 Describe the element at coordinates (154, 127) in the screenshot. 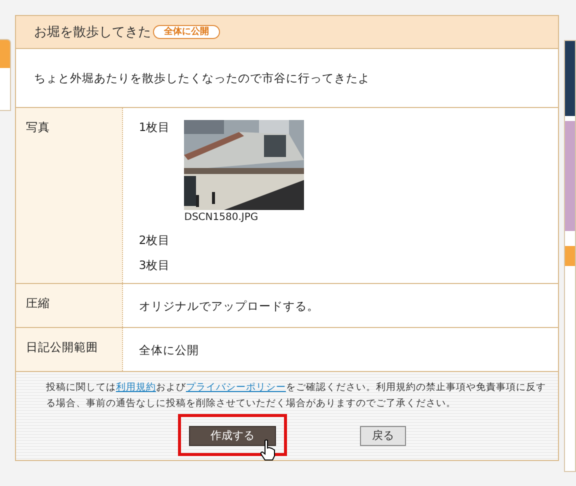

I see `photo-label: 1枚目` at that location.